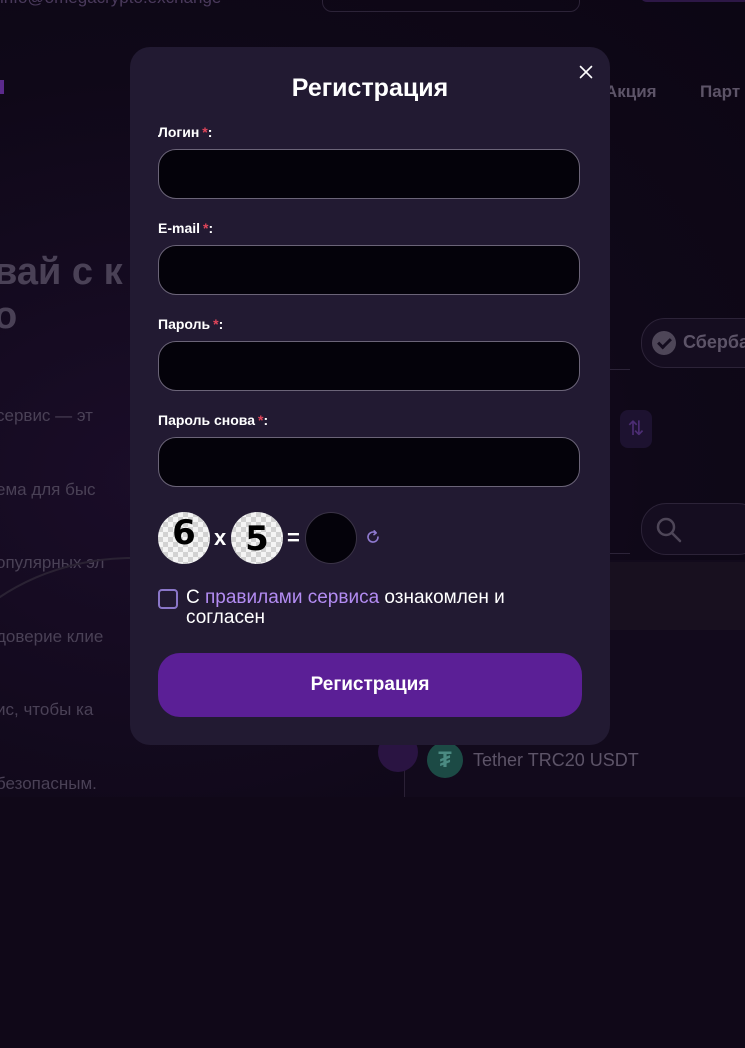 The width and height of the screenshot is (745, 1048). I want to click on captcha-refresh-button, so click(373, 537).